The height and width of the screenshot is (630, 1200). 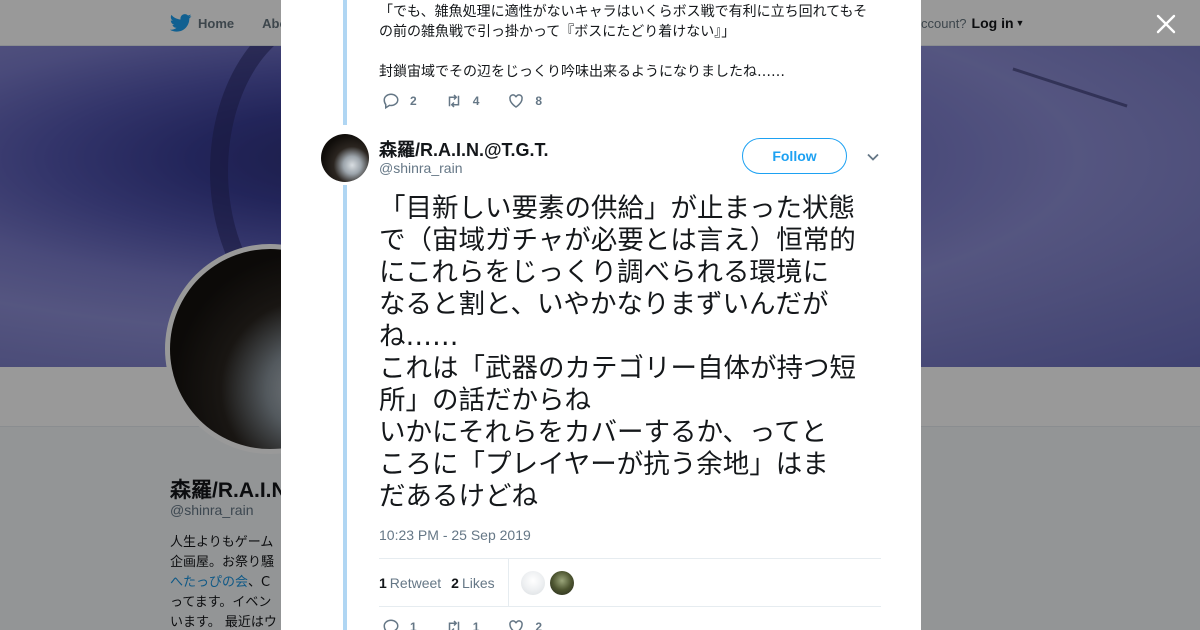 I want to click on author-name: 森羅/R.A.I.N.@T.G.T., so click(x=464, y=149).